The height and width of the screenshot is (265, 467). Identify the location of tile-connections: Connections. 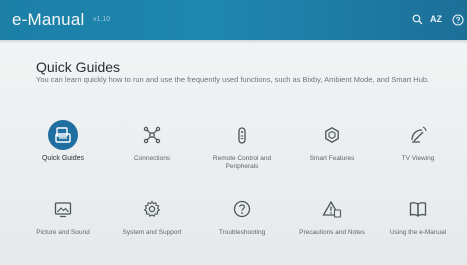
(152, 141).